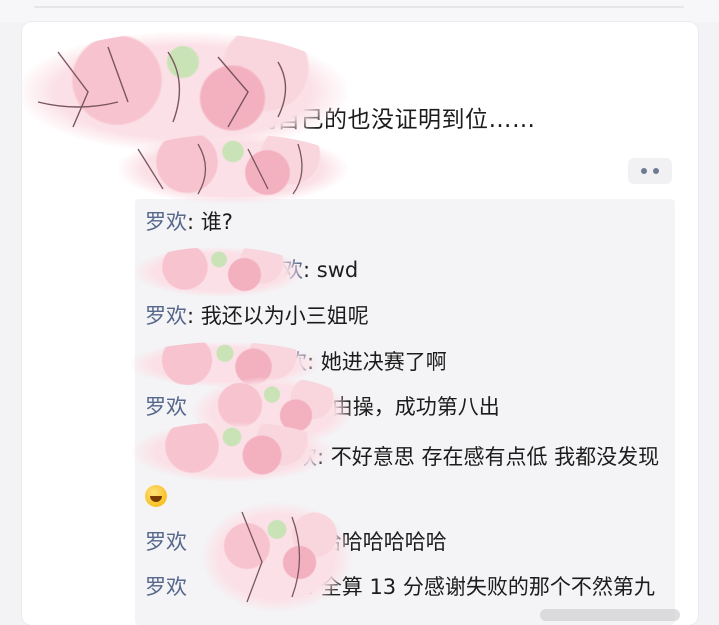  What do you see at coordinates (337, 270) in the screenshot?
I see `comment-text: swd` at bounding box center [337, 270].